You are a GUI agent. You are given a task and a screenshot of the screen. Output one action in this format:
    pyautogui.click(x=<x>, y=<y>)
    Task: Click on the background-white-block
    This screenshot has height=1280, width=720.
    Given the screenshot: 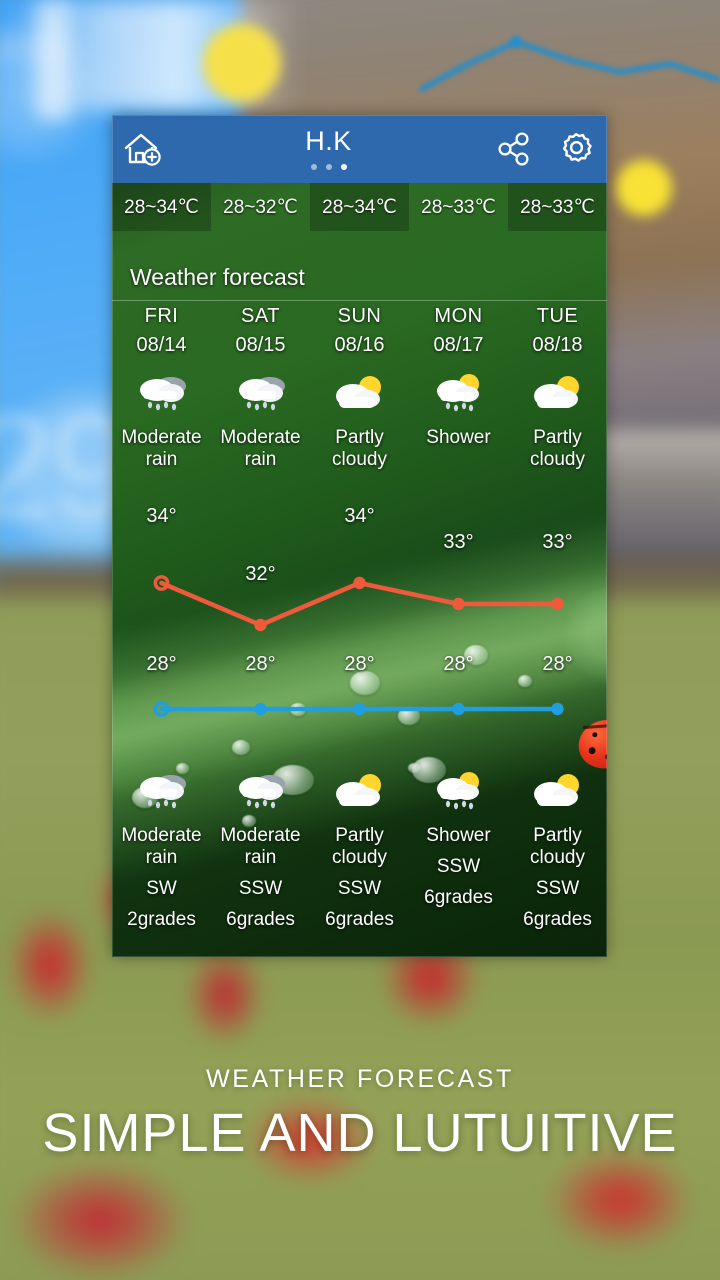 What is the action you would take?
    pyautogui.click(x=53, y=60)
    